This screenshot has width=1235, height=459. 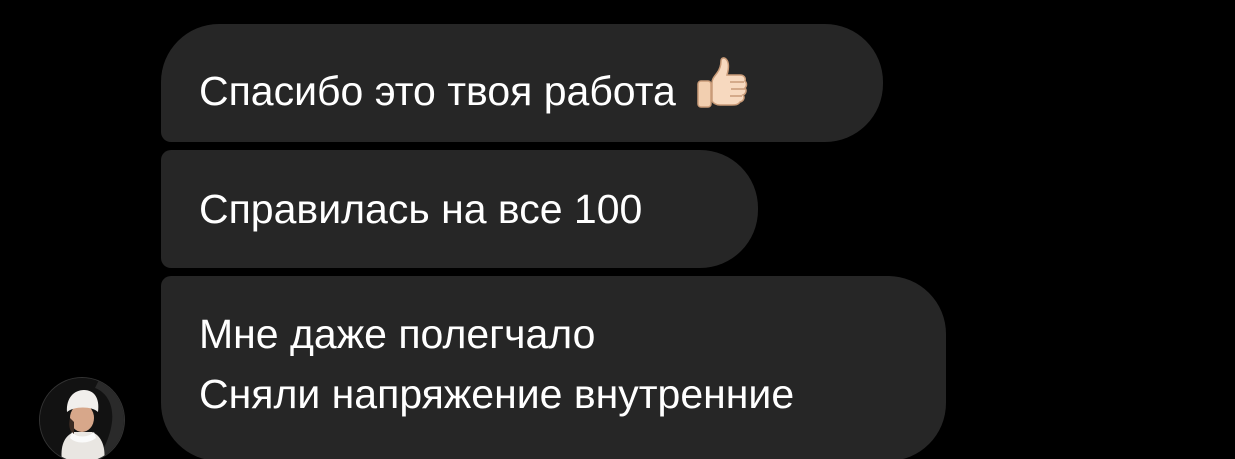 I want to click on message-bubble: Справилась на все 100, so click(x=459, y=209).